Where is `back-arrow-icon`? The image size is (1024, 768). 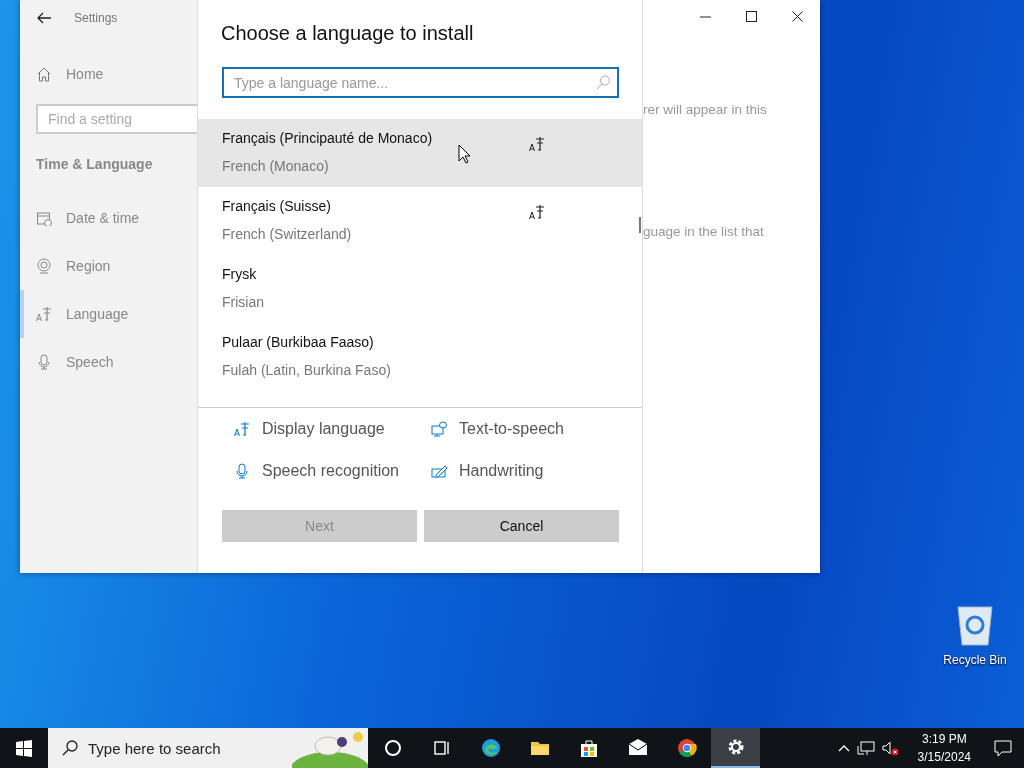
back-arrow-icon is located at coordinates (44, 18).